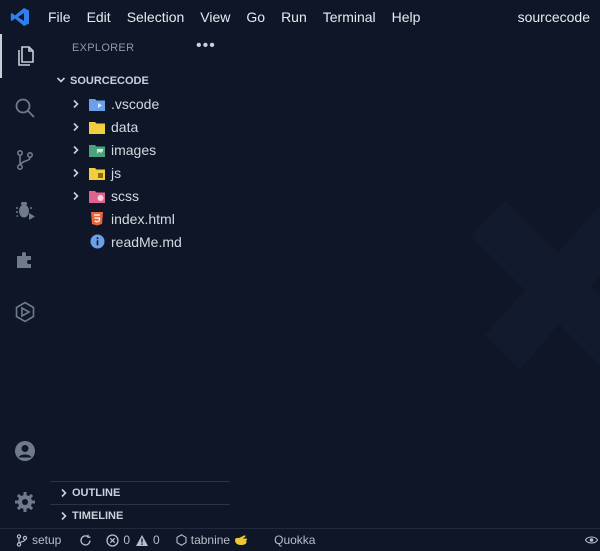 The height and width of the screenshot is (551, 600). What do you see at coordinates (25, 210) in the screenshot?
I see `run-debug-icon` at bounding box center [25, 210].